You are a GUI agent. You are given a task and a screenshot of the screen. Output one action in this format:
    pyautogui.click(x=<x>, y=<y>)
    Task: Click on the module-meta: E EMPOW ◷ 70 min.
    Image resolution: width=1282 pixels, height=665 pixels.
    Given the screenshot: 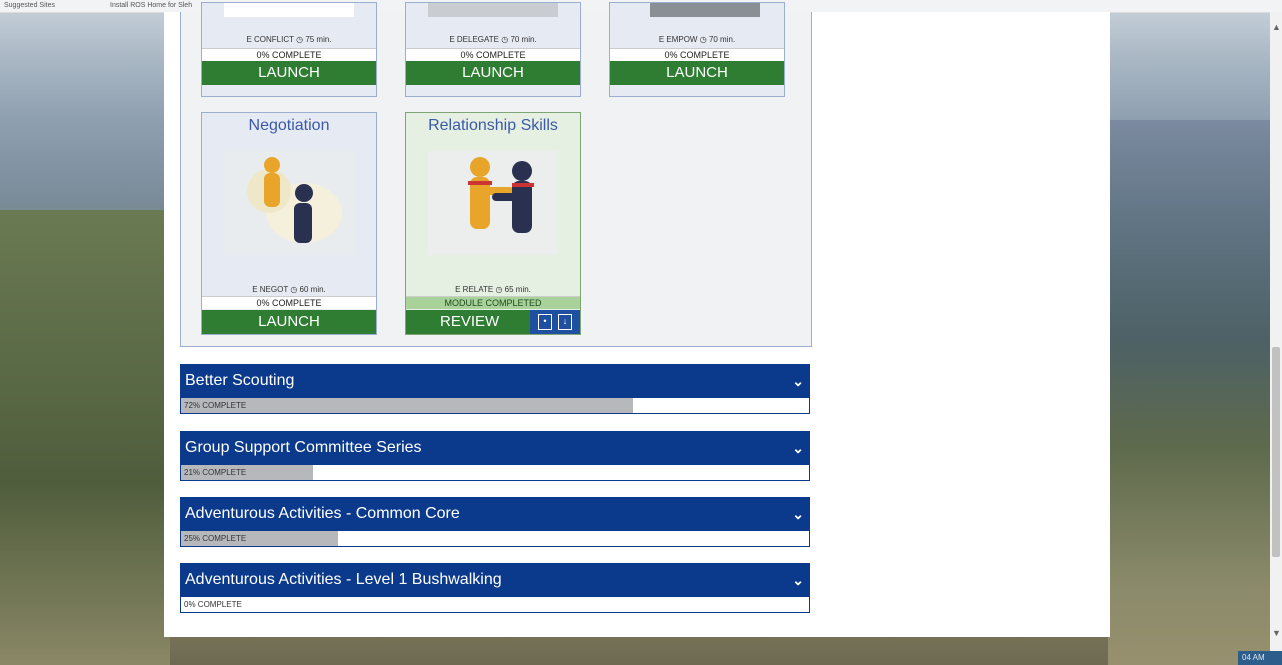 What is the action you would take?
    pyautogui.click(x=697, y=39)
    